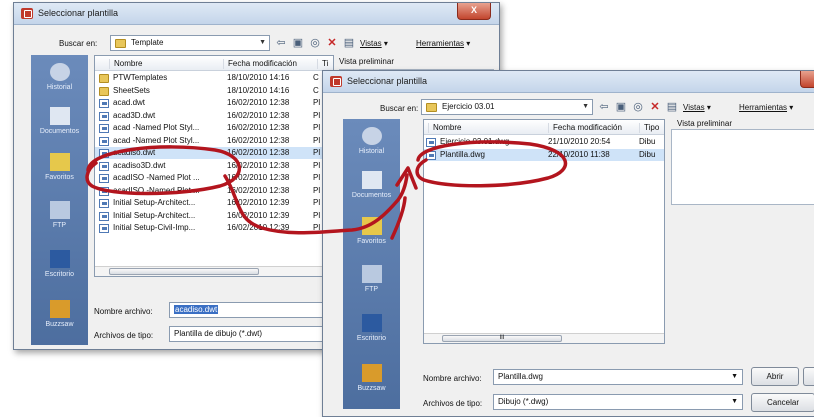 The image size is (814, 417). I want to click on close-button: X, so click(474, 11).